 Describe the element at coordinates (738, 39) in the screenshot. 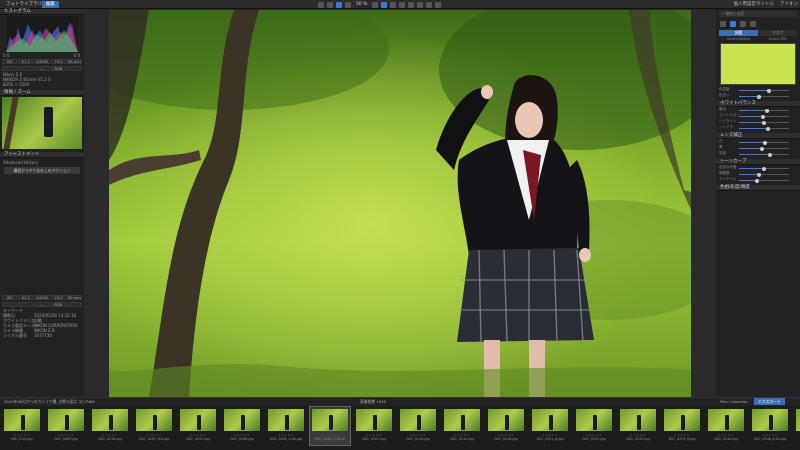

I see `subtab-smartlighting: SmartLighting` at that location.